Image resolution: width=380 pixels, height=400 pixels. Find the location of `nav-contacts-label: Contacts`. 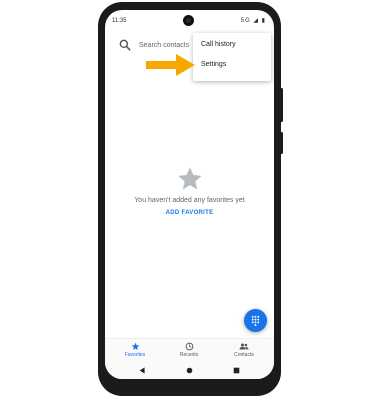

nav-contacts-label: Contacts is located at coordinates (244, 355).